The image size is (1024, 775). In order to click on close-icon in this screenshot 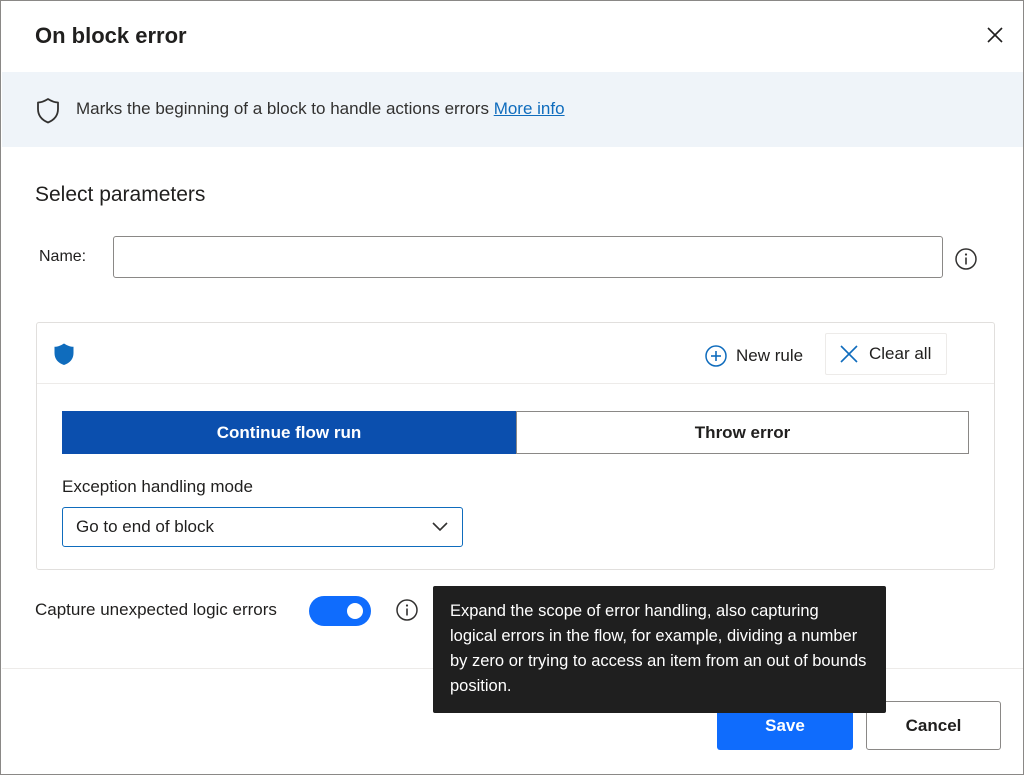, I will do `click(995, 35)`.